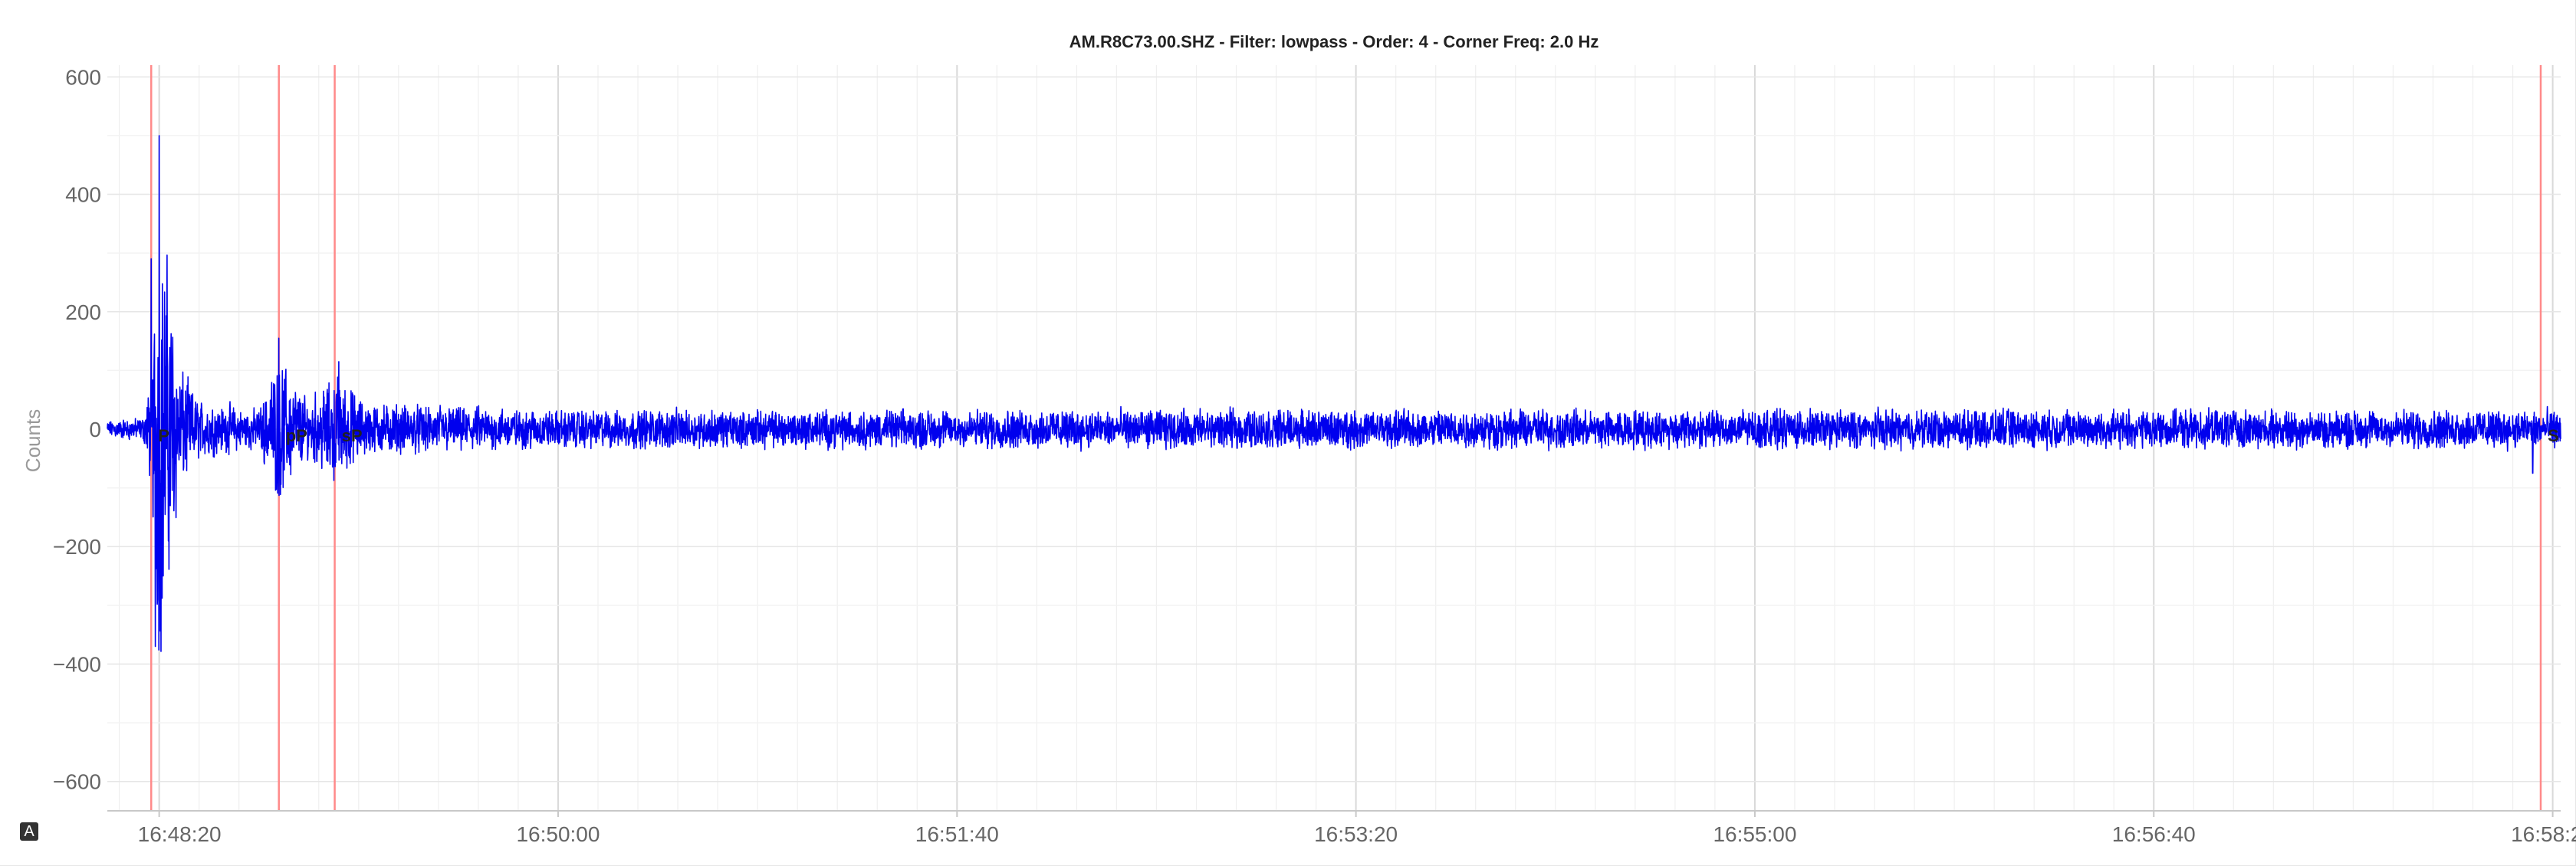 This screenshot has width=2576, height=866. I want to click on y-tick-label: −600, so click(77, 782).